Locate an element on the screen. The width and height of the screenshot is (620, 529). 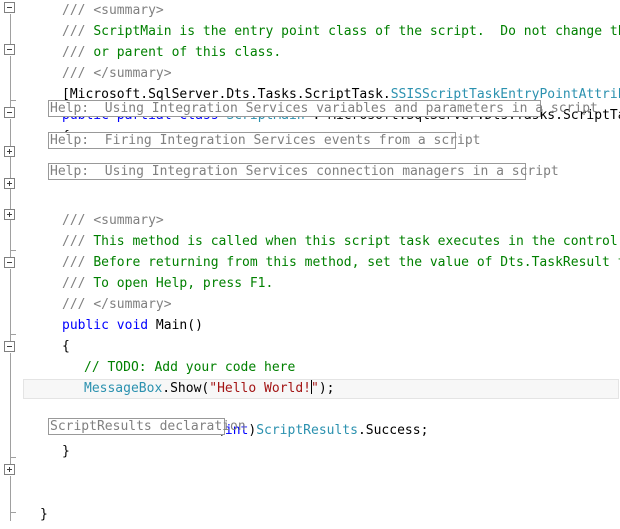
code-token: MessageBox is located at coordinates (123, 388).